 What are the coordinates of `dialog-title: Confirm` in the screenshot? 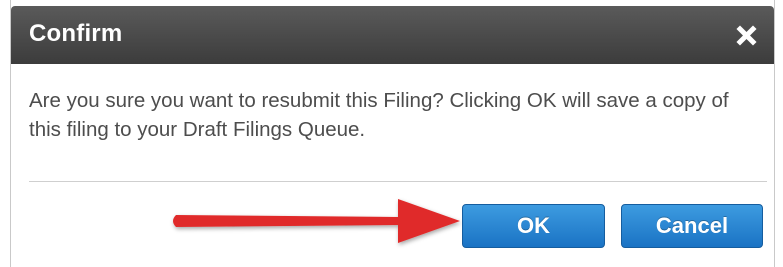 It's located at (76, 33).